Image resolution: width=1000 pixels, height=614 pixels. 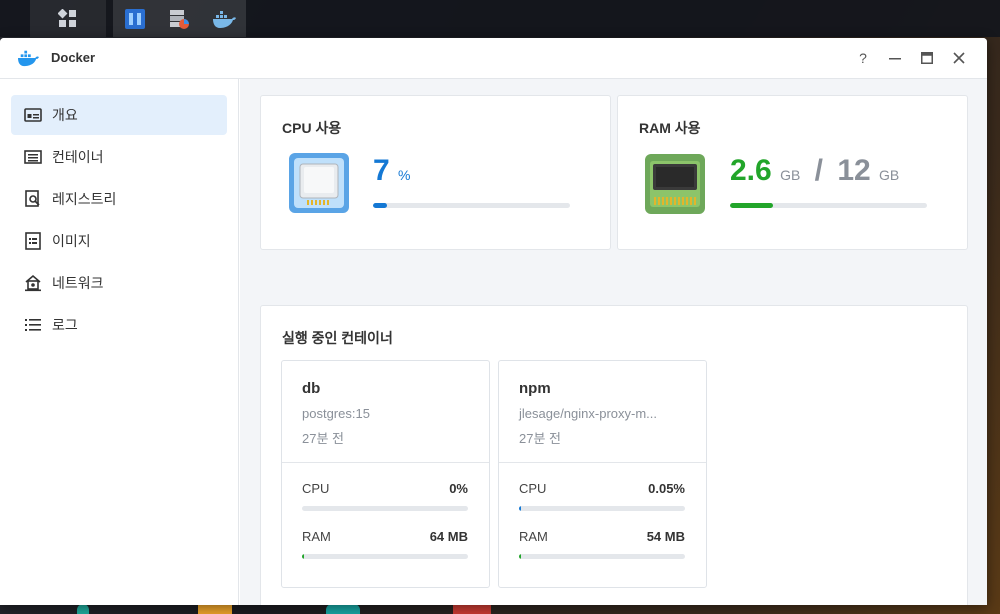 What do you see at coordinates (670, 128) in the screenshot?
I see `ram-card-title: RAM 사용` at bounding box center [670, 128].